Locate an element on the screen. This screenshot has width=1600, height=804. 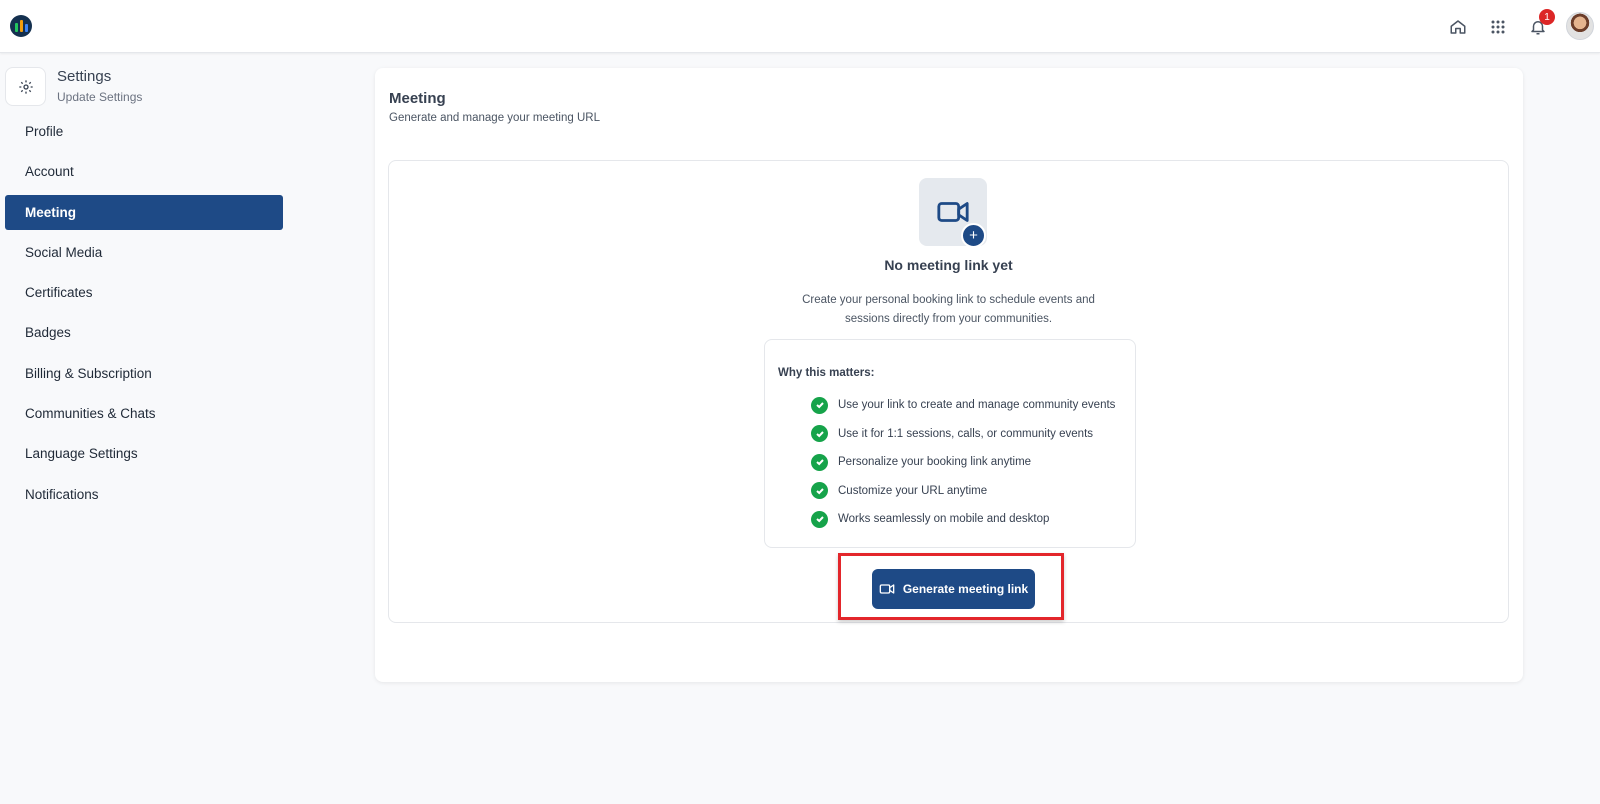
generate-button-label: Generate meeting link is located at coordinates (965, 589).